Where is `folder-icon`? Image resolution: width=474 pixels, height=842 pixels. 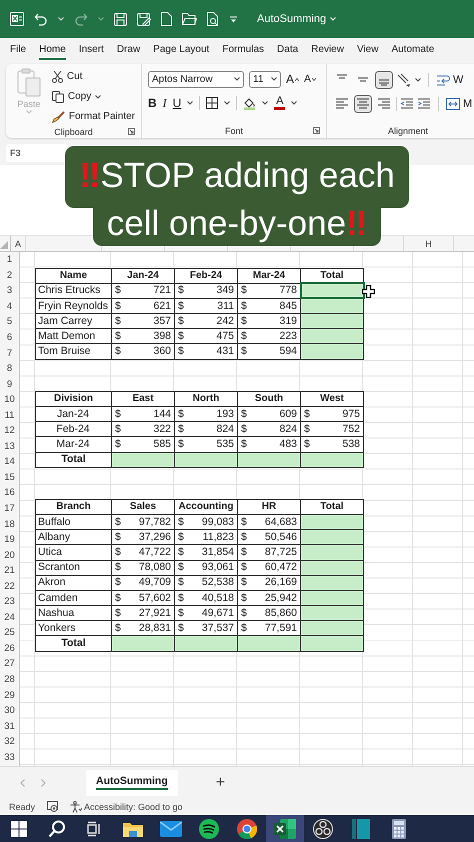
folder-icon is located at coordinates (189, 19).